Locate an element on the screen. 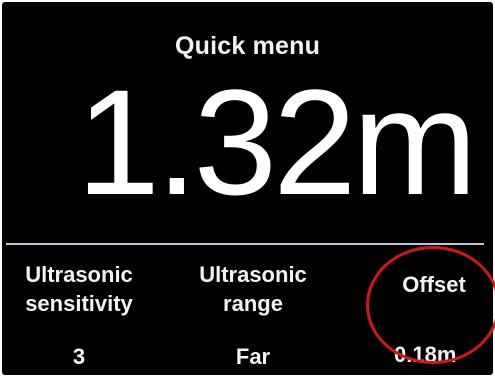  highlight-circle-annotation is located at coordinates (430, 305).